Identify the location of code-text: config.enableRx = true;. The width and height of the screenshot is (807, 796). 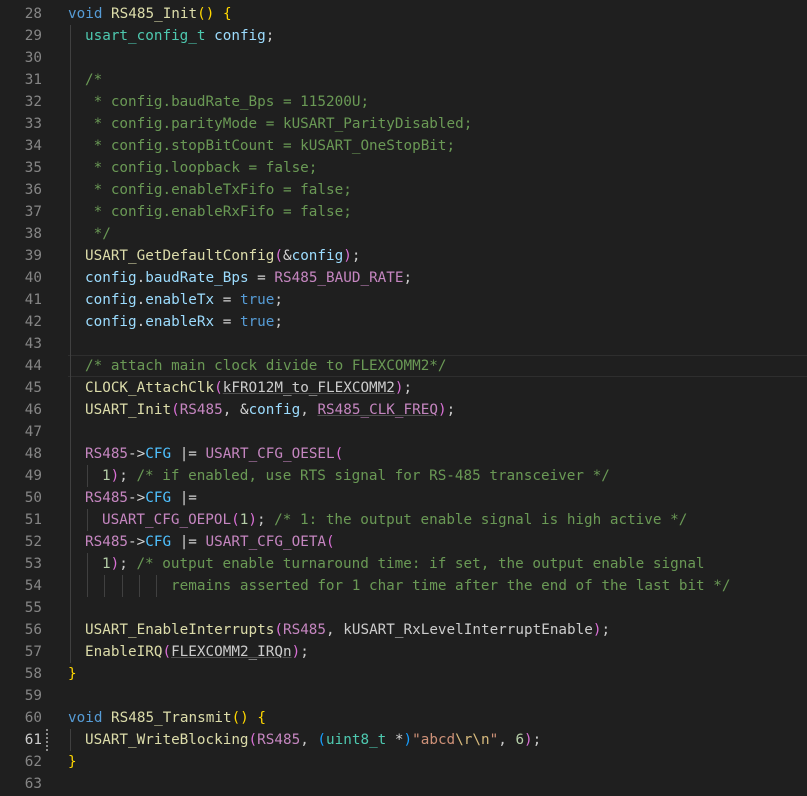
(184, 322).